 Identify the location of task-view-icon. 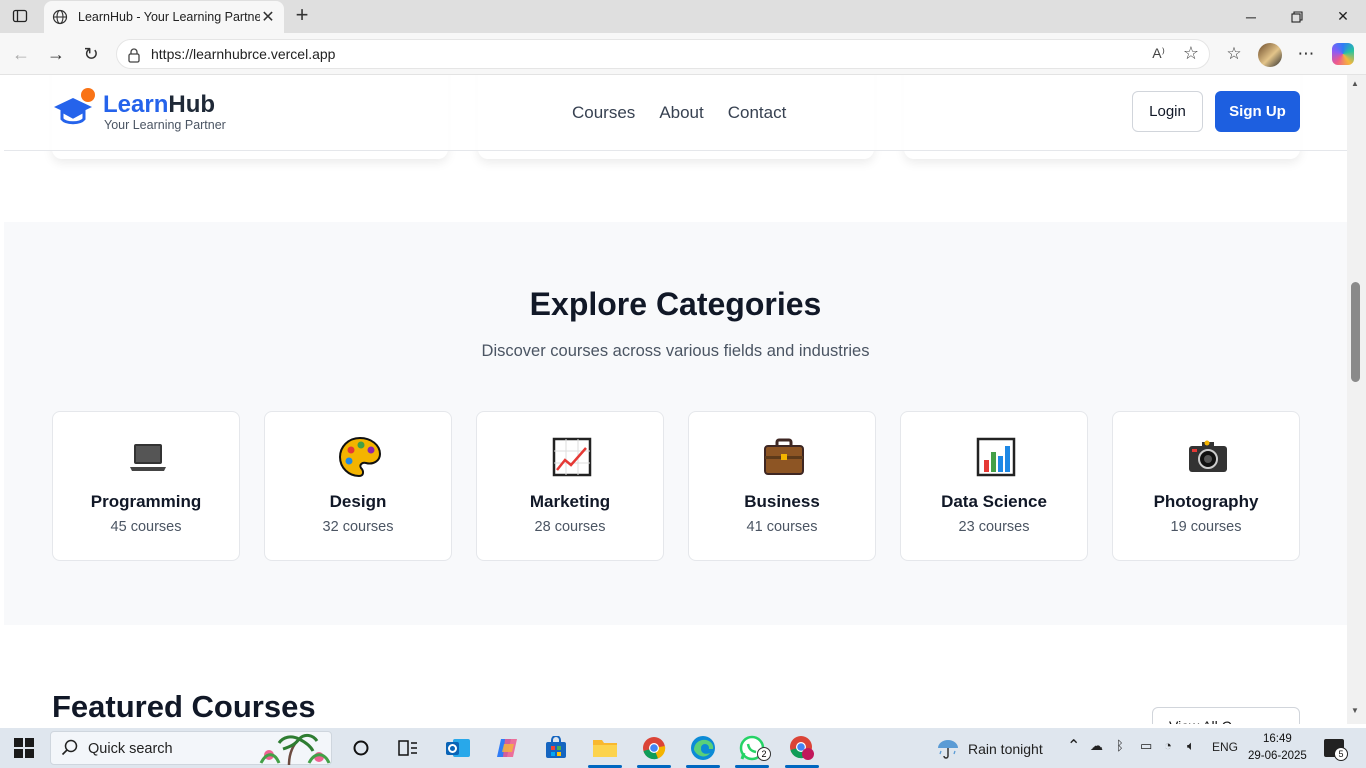
(408, 748).